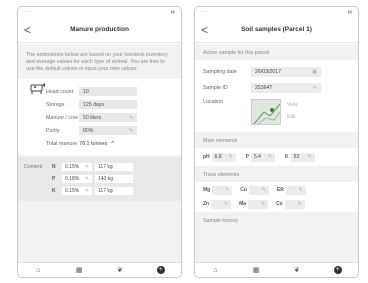  Describe the element at coordinates (292, 117) in the screenshot. I see `edit-location-button: Edit` at that location.